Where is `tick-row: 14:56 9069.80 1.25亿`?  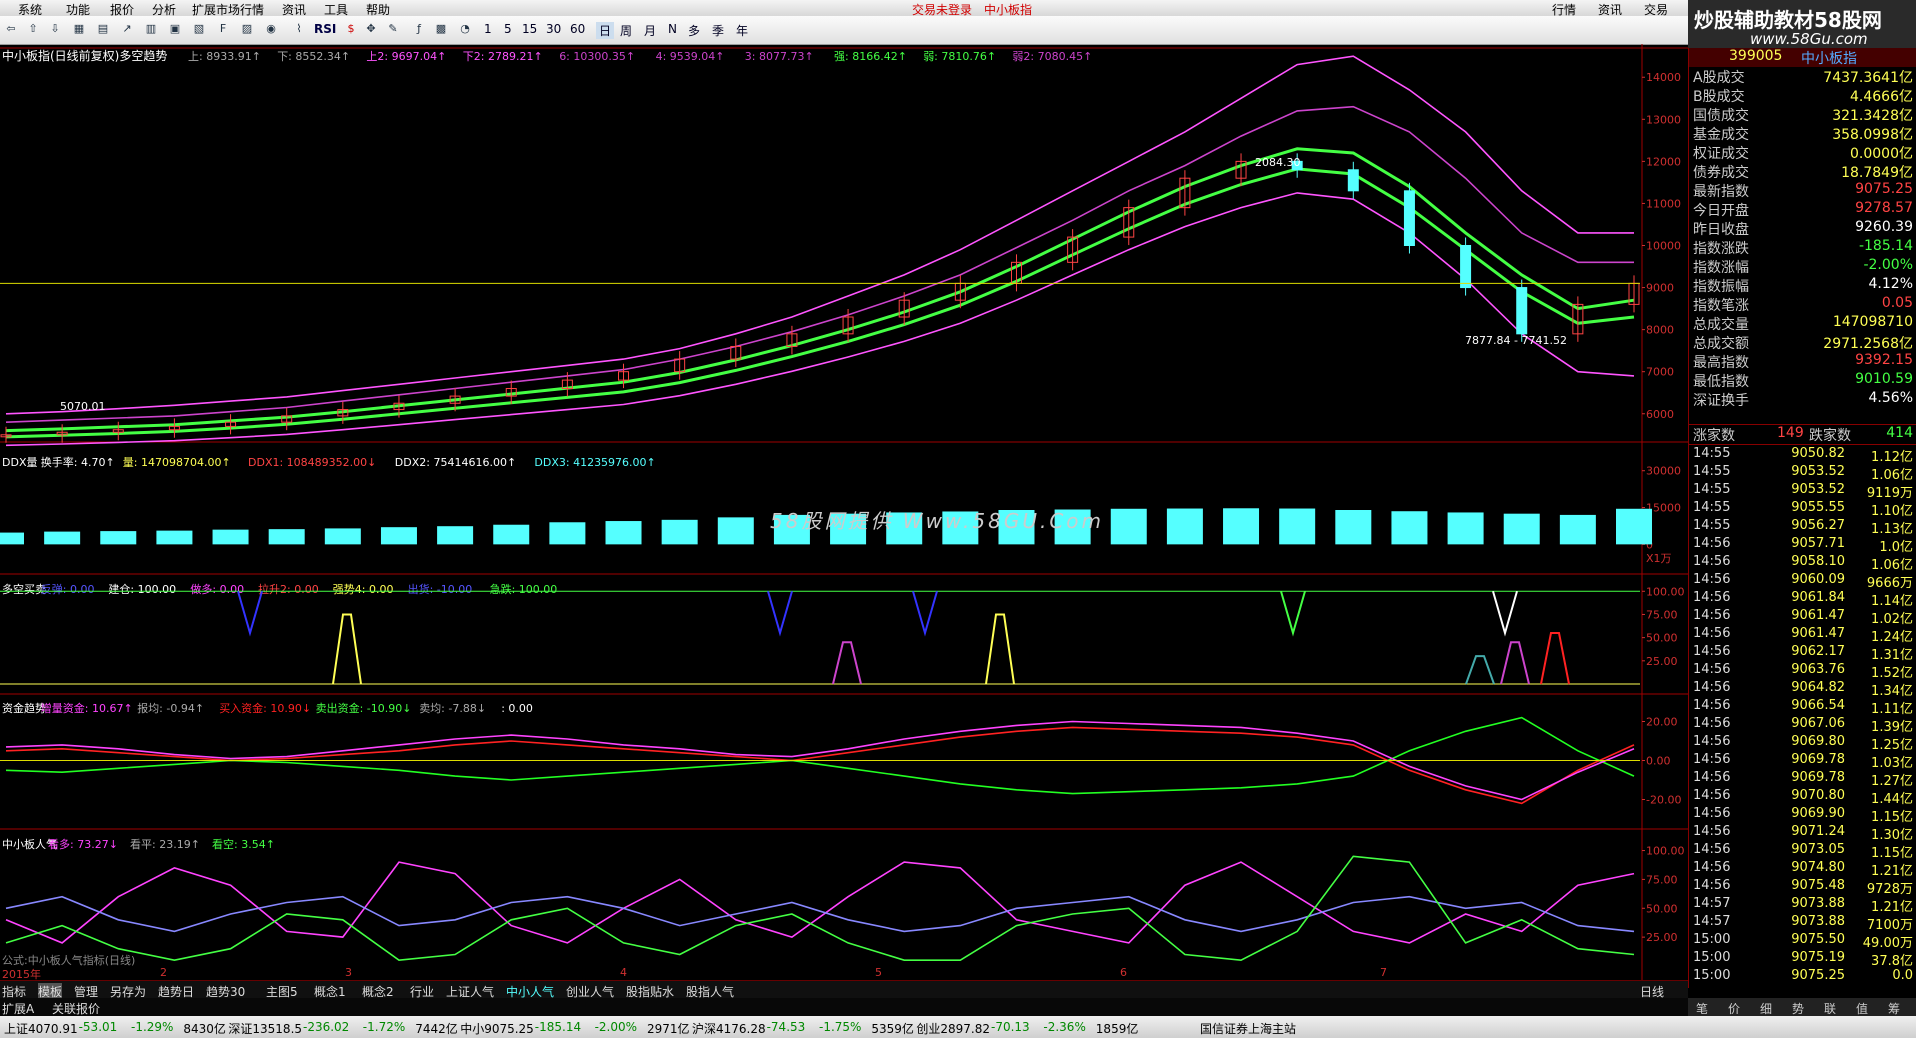 tick-row: 14:56 9069.80 1.25亿 is located at coordinates (1802, 743).